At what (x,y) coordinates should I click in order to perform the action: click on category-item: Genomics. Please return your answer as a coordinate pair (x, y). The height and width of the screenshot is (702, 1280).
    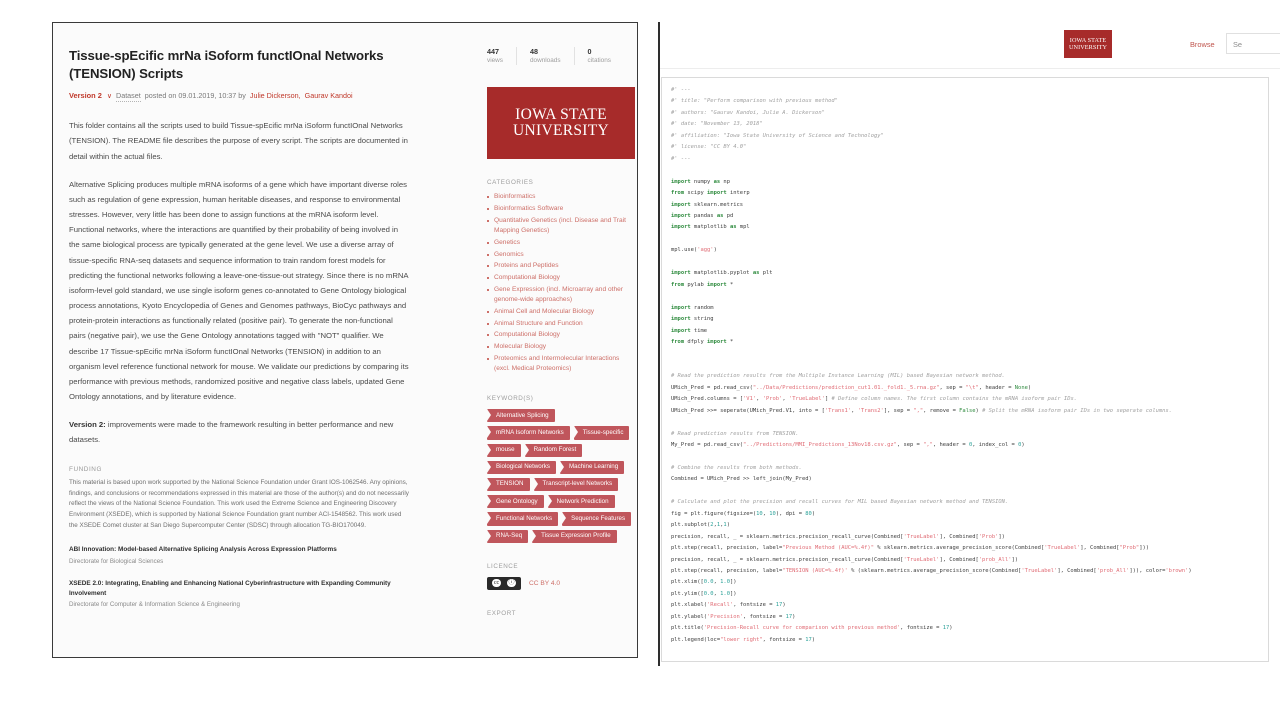
    Looking at the image, I should click on (557, 255).